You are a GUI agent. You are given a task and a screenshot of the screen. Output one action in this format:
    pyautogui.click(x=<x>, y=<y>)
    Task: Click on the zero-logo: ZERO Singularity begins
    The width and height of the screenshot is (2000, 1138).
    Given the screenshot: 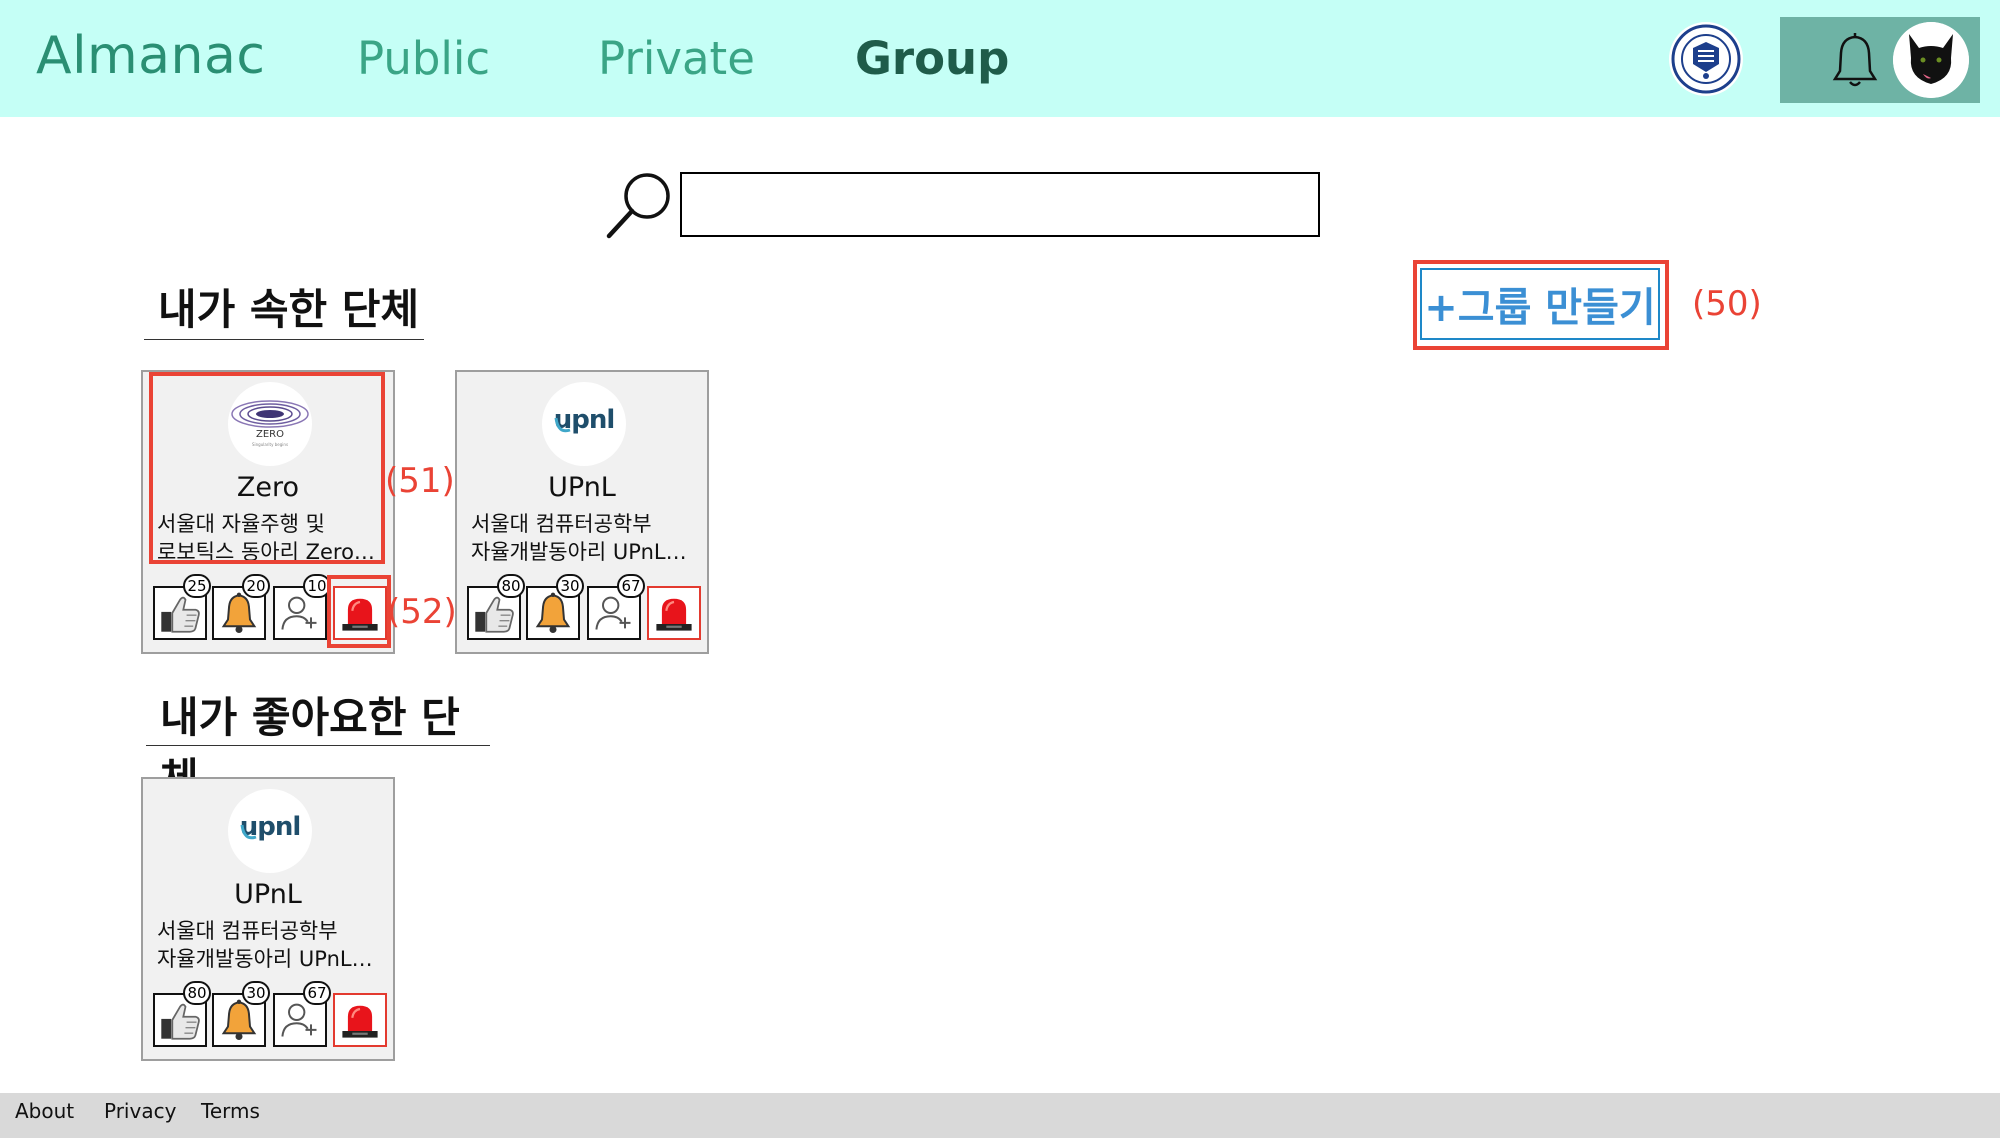 What is the action you would take?
    pyautogui.click(x=270, y=424)
    